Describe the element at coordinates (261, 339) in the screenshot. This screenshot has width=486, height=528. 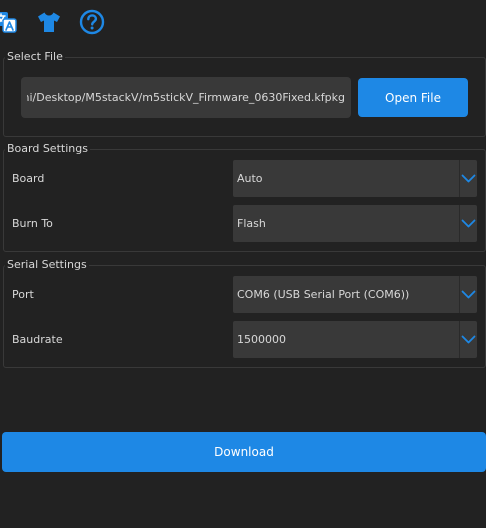
I see `baudrate-select-value: 1500000` at that location.